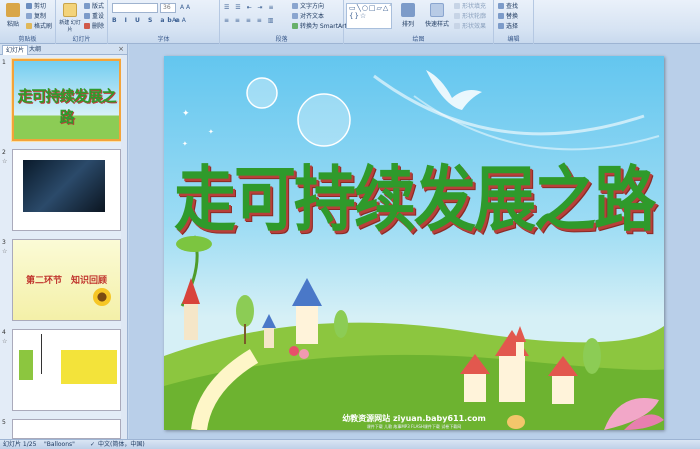  Describe the element at coordinates (454, 90) in the screenshot. I see `dove` at that location.